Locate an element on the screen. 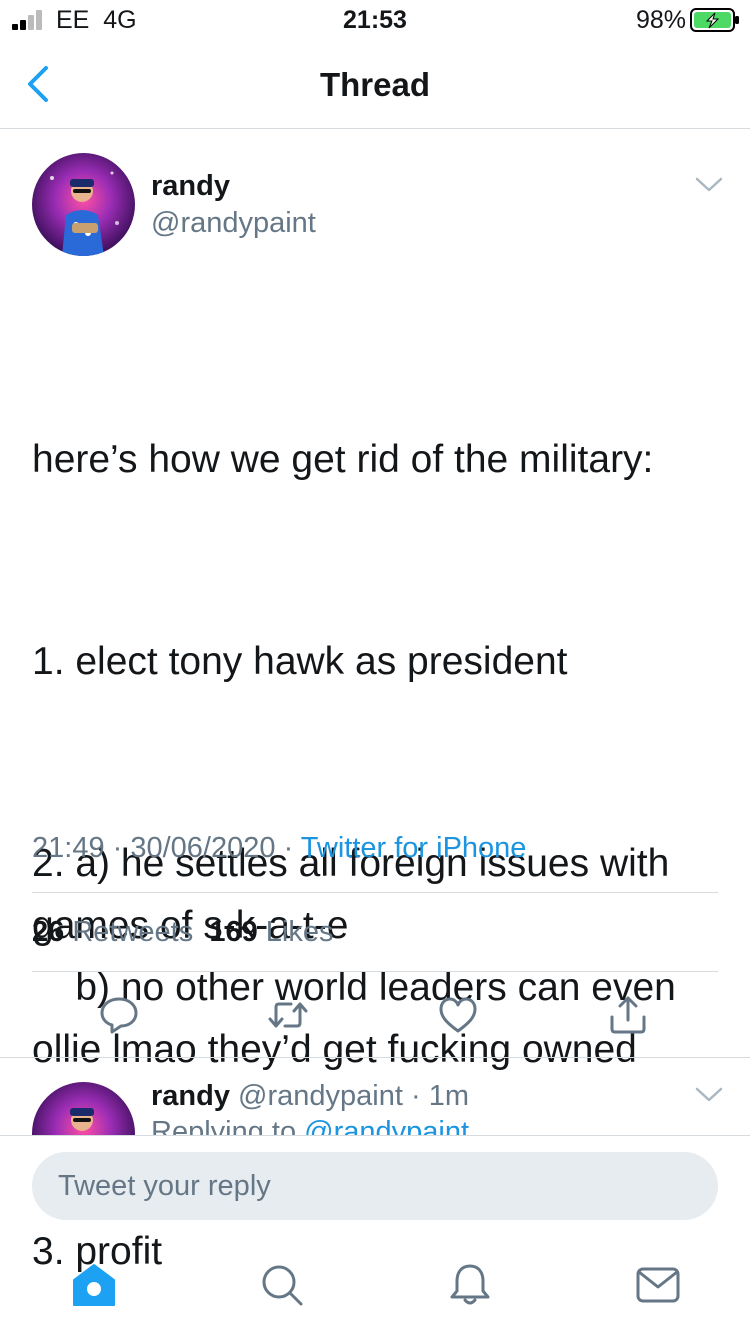  home-icon is located at coordinates (94, 1285).